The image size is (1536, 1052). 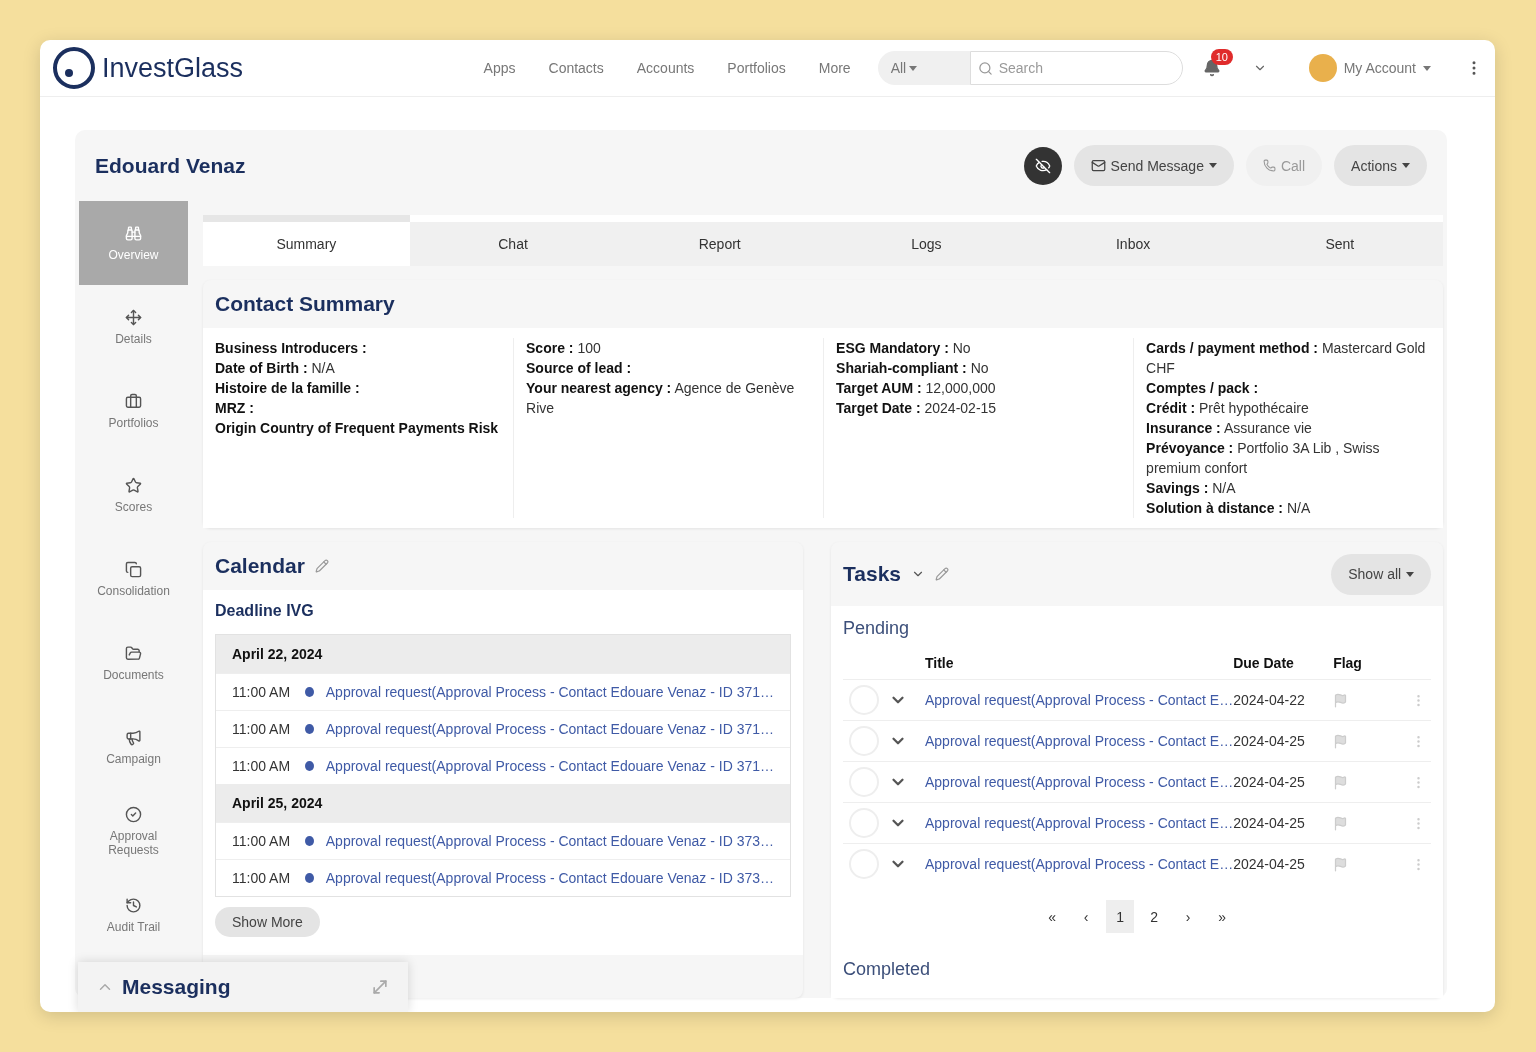 I want to click on summary-field: Origin Country of Frequent Payments Risk, so click(x=358, y=428).